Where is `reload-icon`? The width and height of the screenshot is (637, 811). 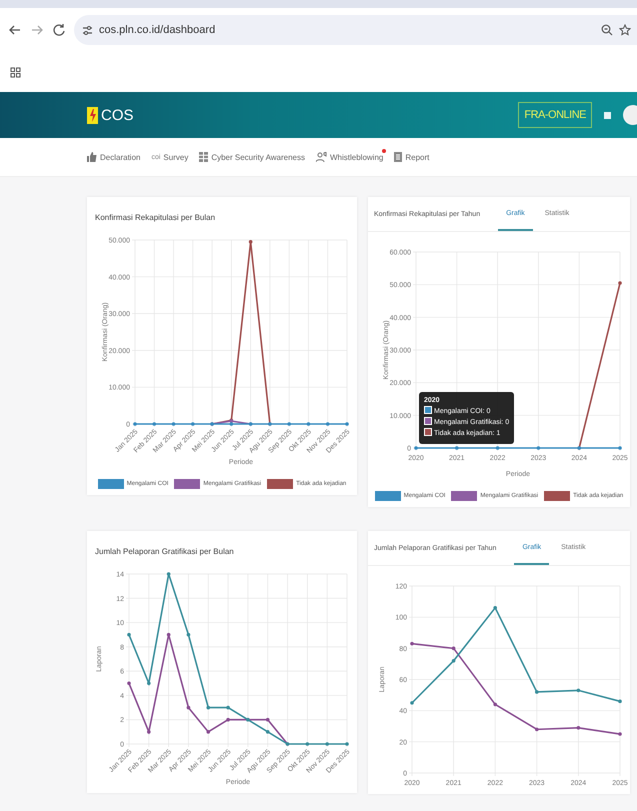
reload-icon is located at coordinates (59, 30).